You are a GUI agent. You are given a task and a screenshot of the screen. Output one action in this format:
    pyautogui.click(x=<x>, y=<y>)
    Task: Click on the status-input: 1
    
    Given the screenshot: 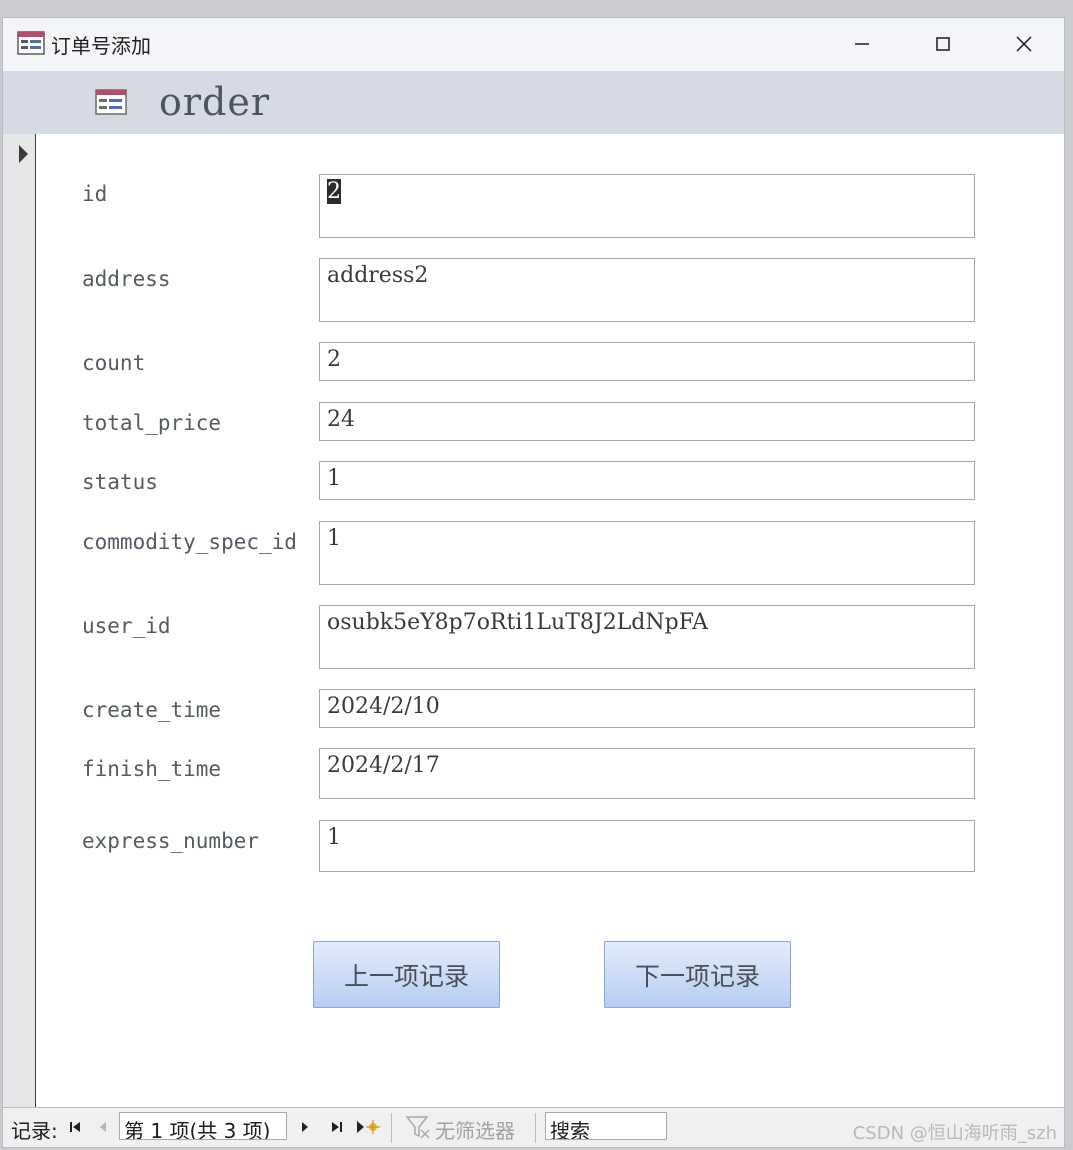 What is the action you would take?
    pyautogui.click(x=647, y=480)
    